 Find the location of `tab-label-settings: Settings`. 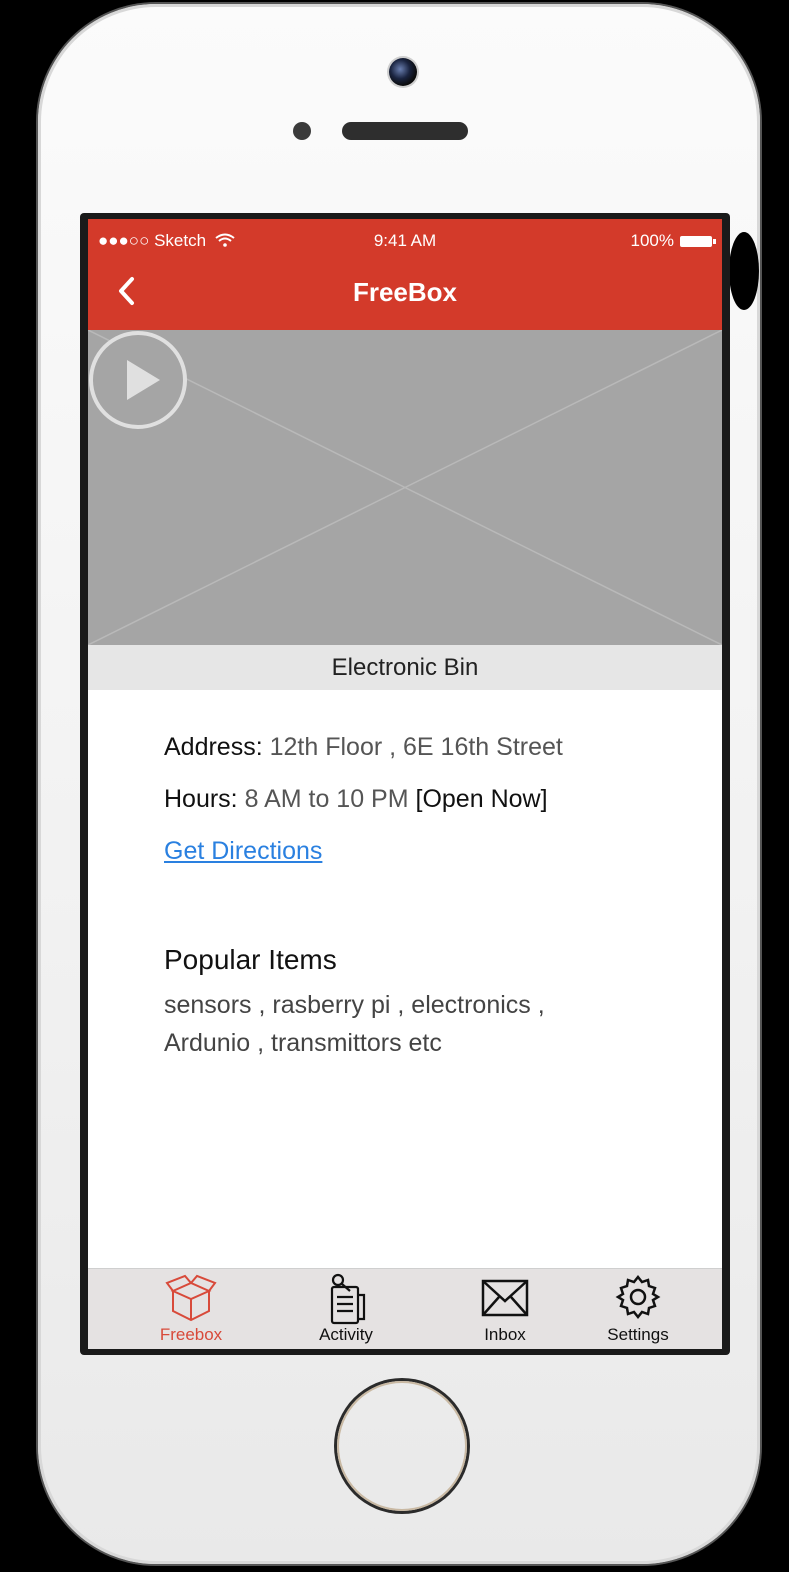

tab-label-settings: Settings is located at coordinates (638, 1334).